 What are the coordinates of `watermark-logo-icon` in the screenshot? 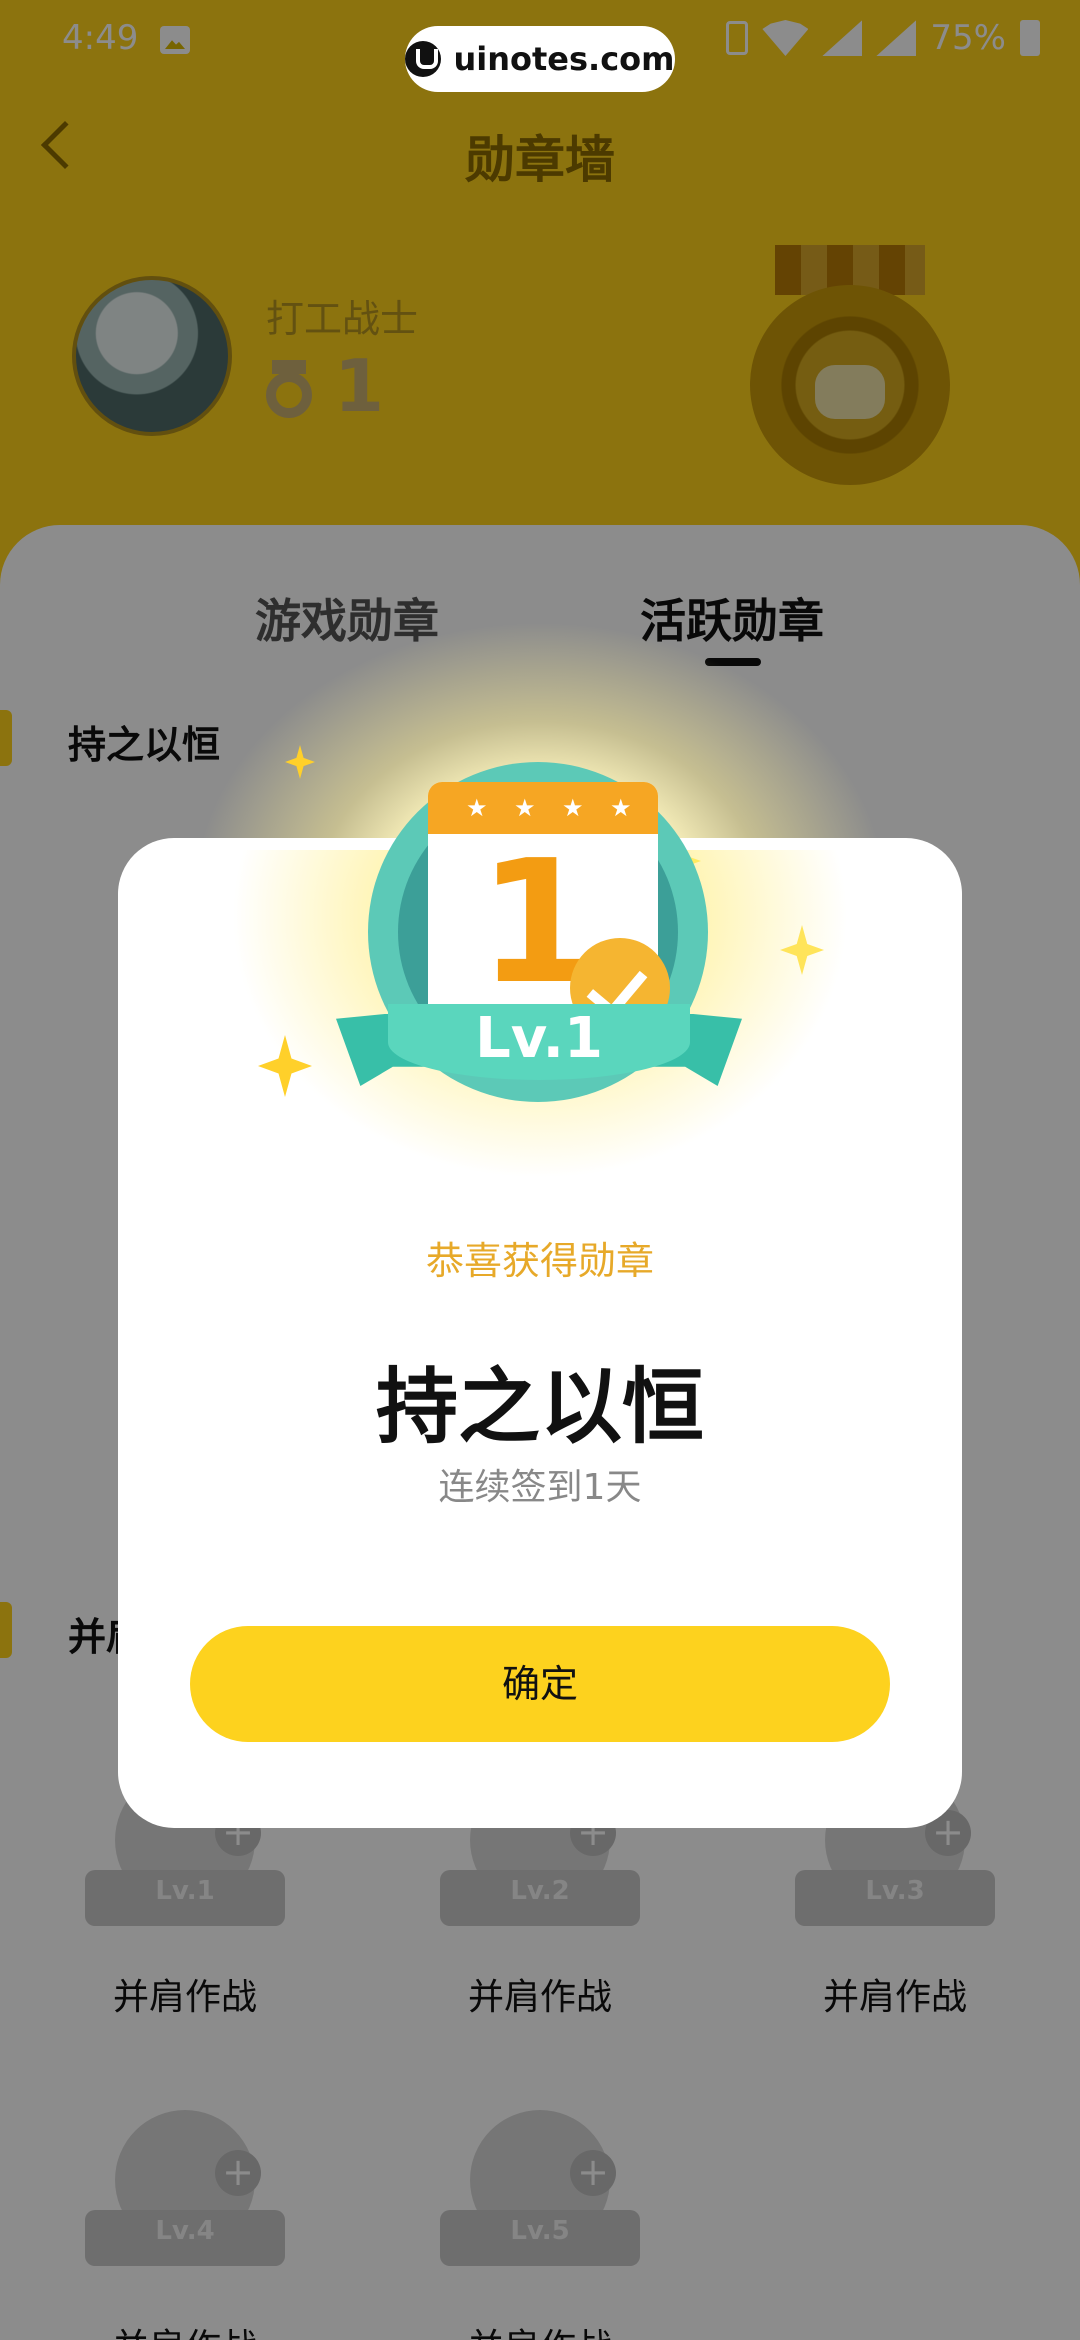 It's located at (423, 59).